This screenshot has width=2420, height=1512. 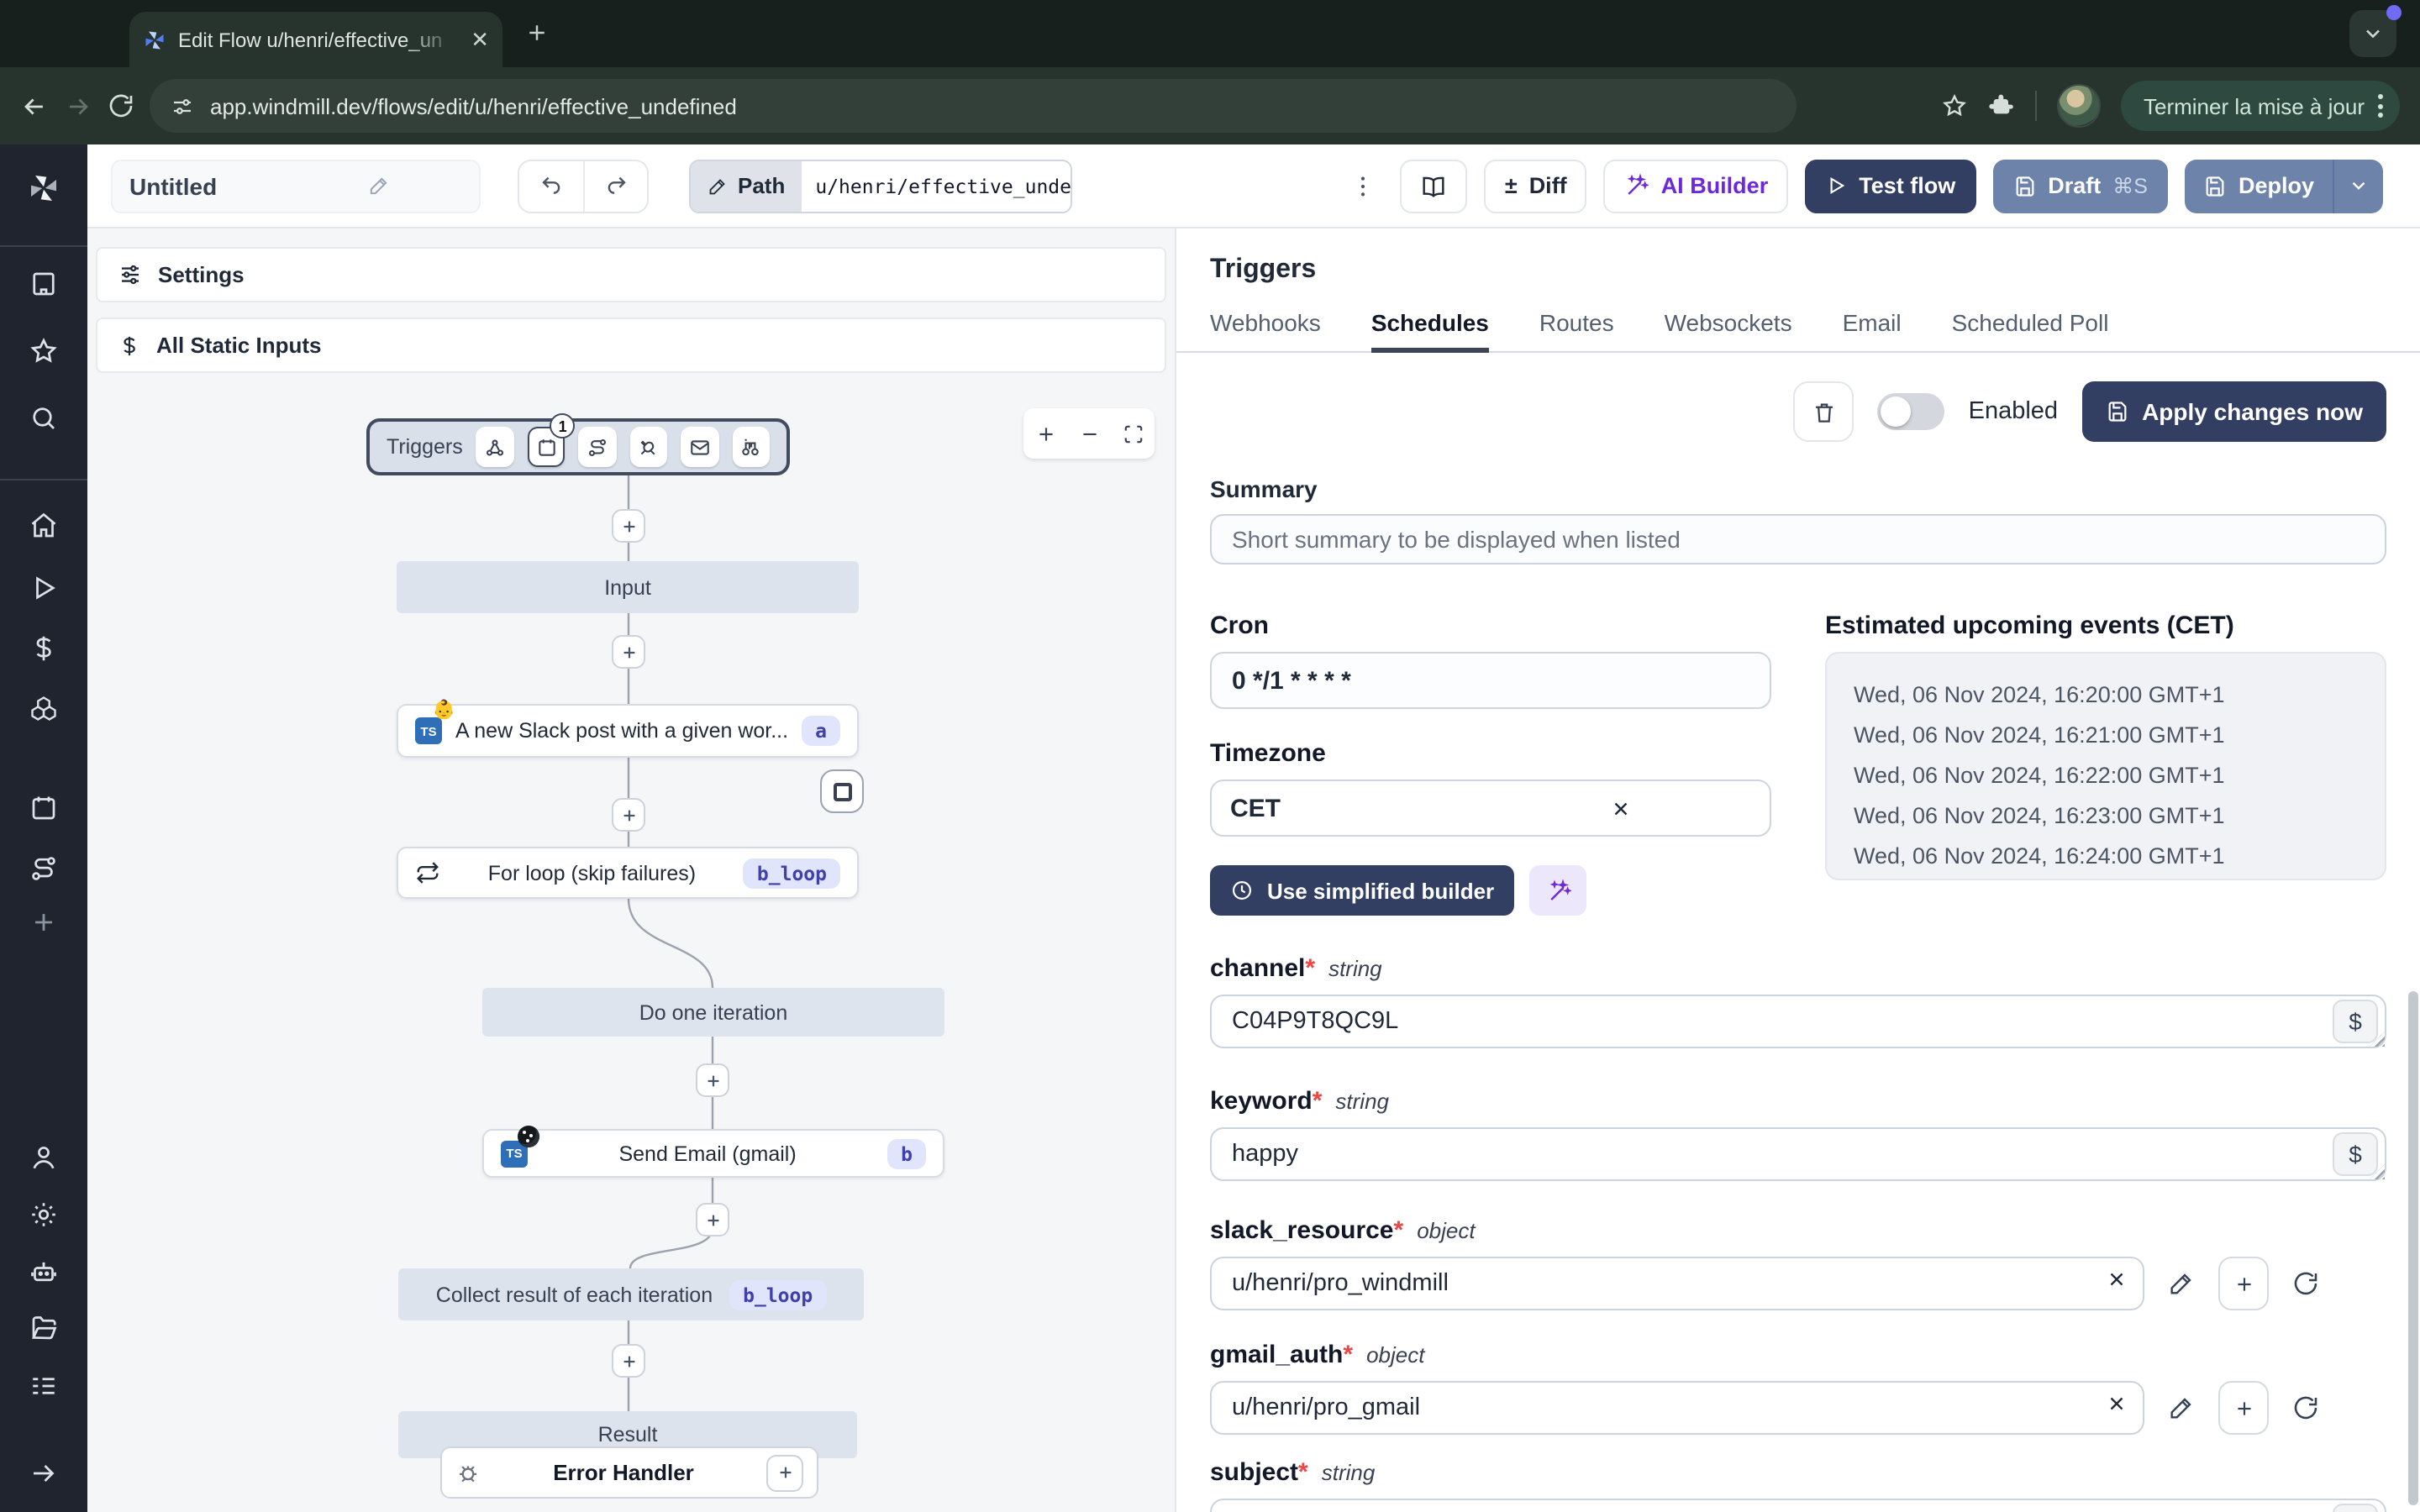 What do you see at coordinates (182, 105) in the screenshot?
I see `site-settings-icon` at bounding box center [182, 105].